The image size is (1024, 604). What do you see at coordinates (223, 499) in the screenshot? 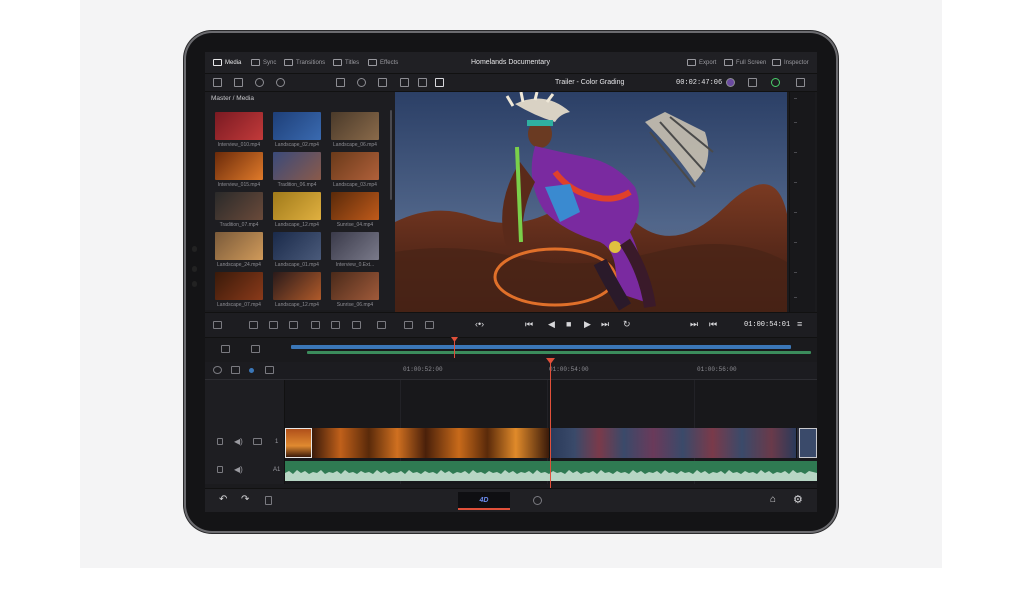
I see `undo-icon: ↶` at bounding box center [223, 499].